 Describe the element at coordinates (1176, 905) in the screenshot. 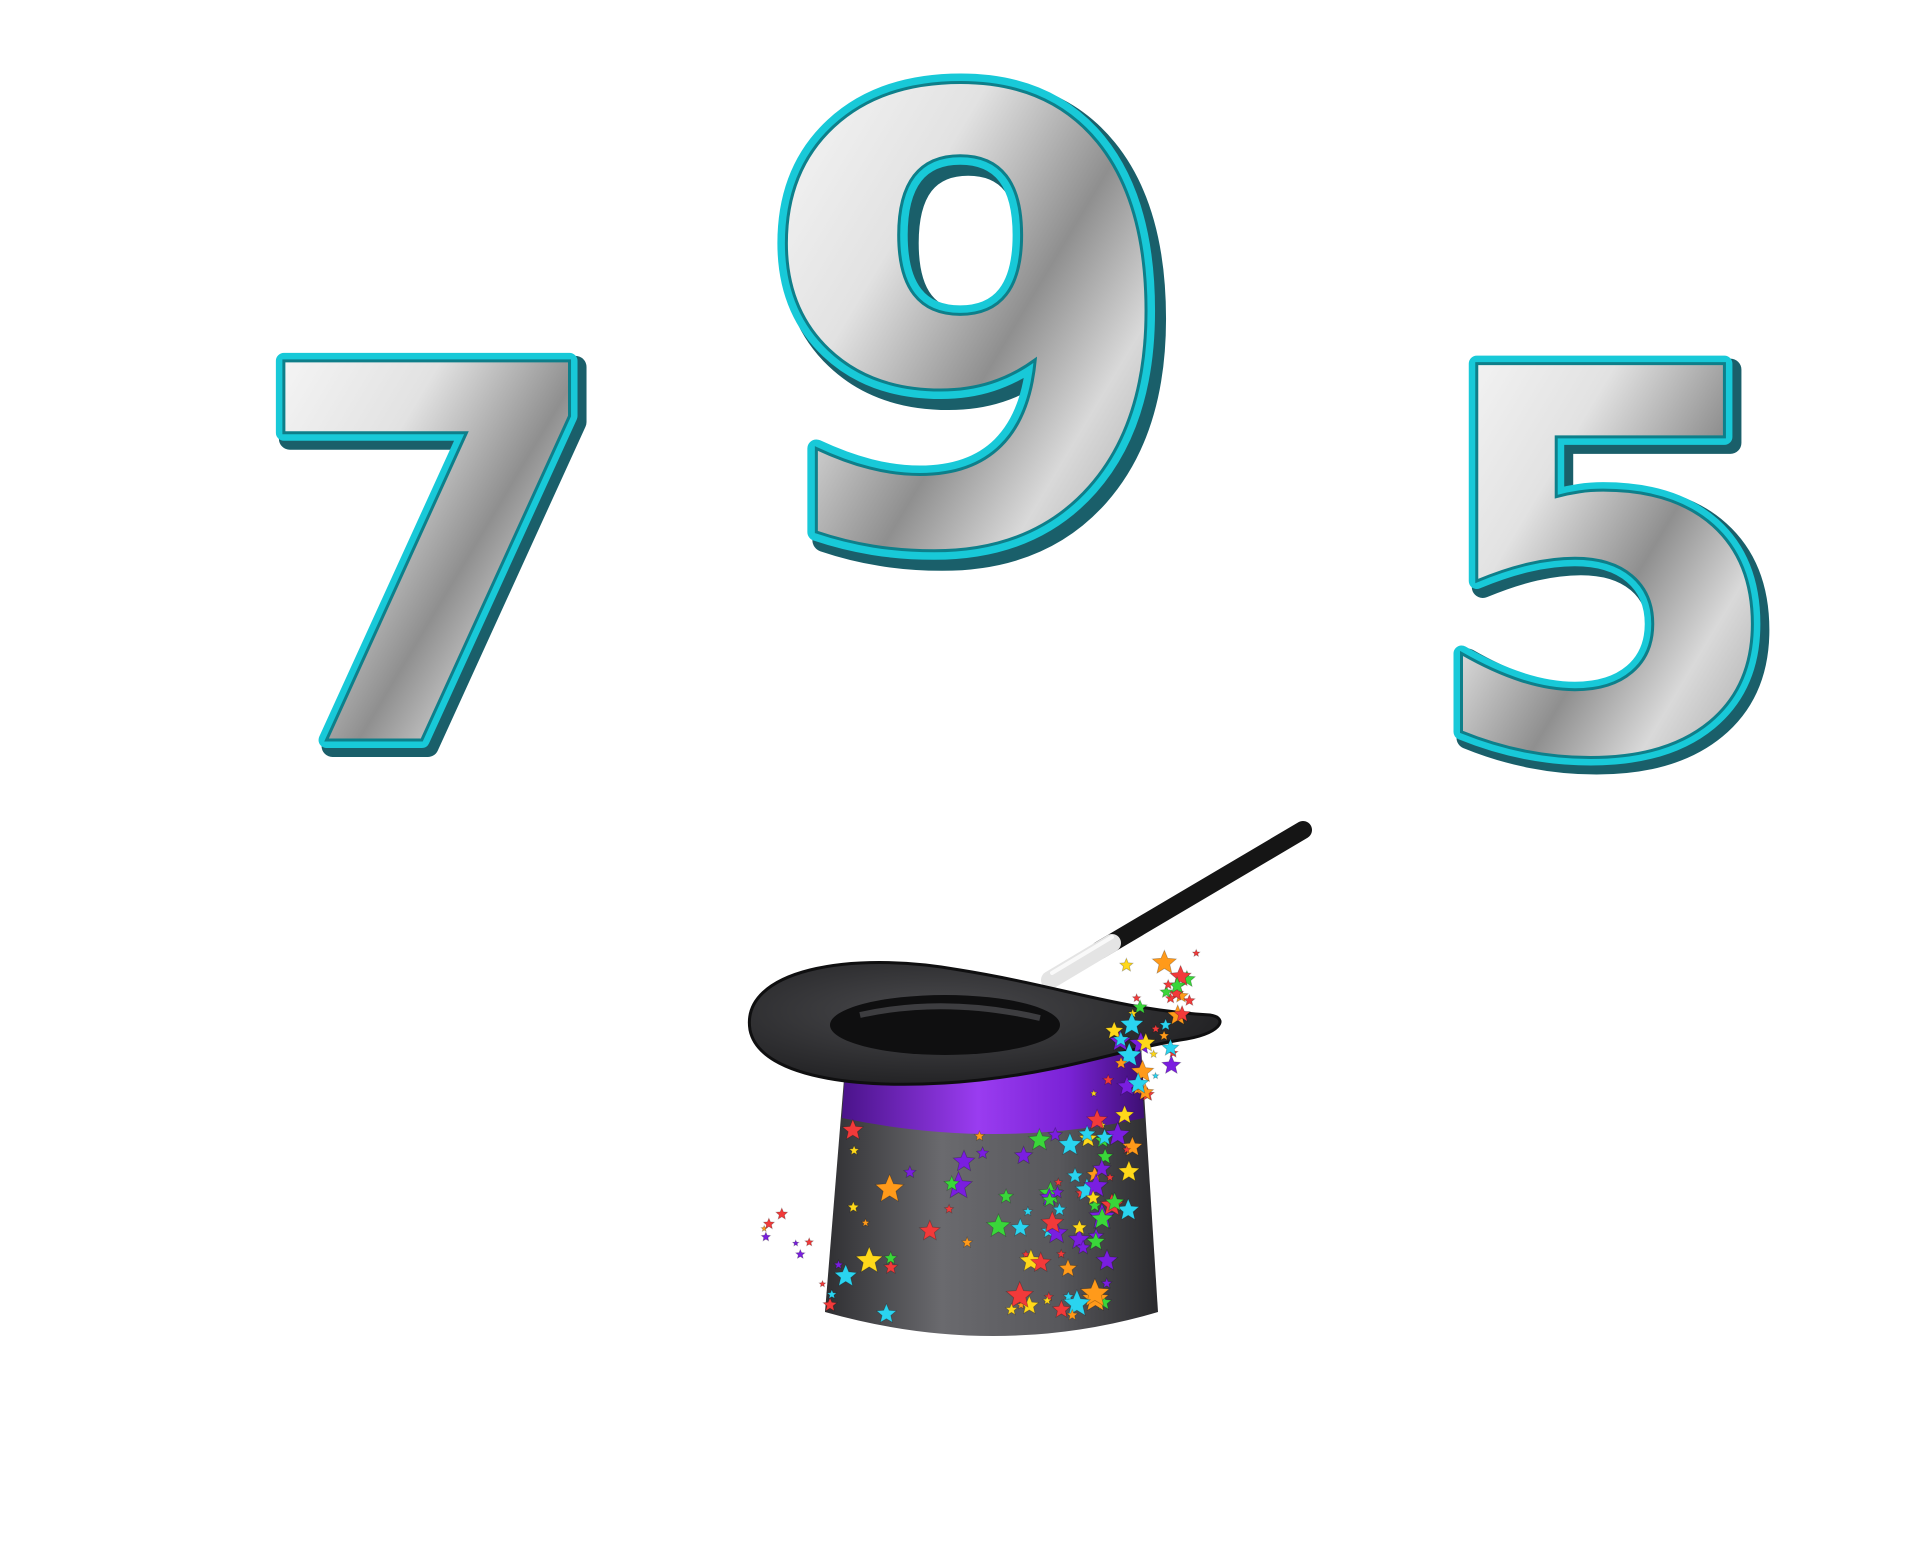

I see `magic-wand-icon` at that location.